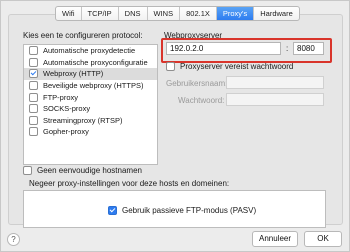  Describe the element at coordinates (276, 13) in the screenshot. I see `tab-hardware: Hardware` at that location.